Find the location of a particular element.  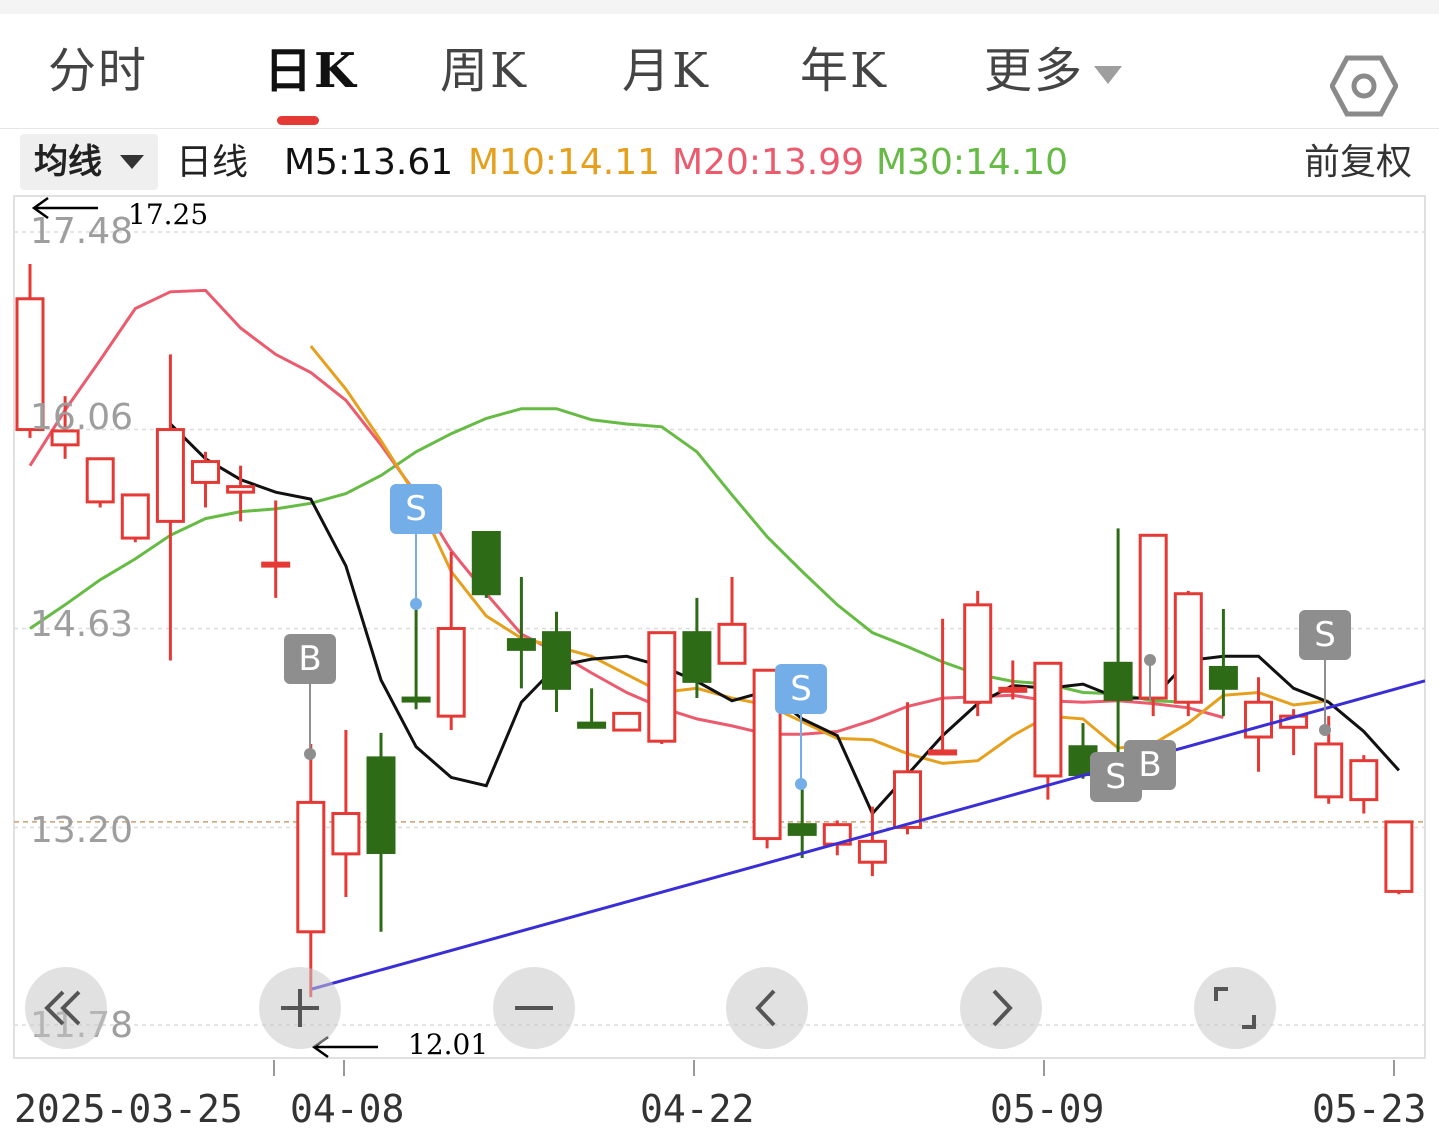

y-tick-label: 17.48 is located at coordinates (82, 231).